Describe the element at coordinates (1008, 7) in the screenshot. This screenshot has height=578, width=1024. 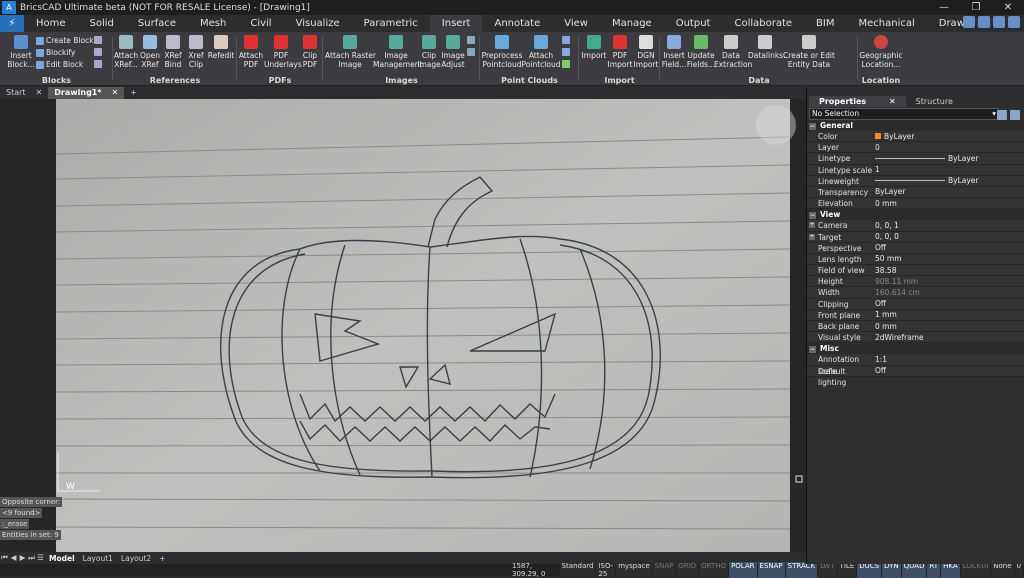
I see `close-button: ✕` at that location.